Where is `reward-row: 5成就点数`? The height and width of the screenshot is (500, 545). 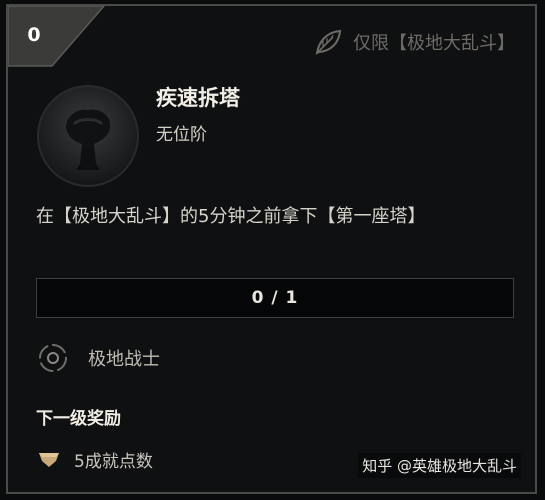 reward-row: 5成就点数 is located at coordinates (94, 459).